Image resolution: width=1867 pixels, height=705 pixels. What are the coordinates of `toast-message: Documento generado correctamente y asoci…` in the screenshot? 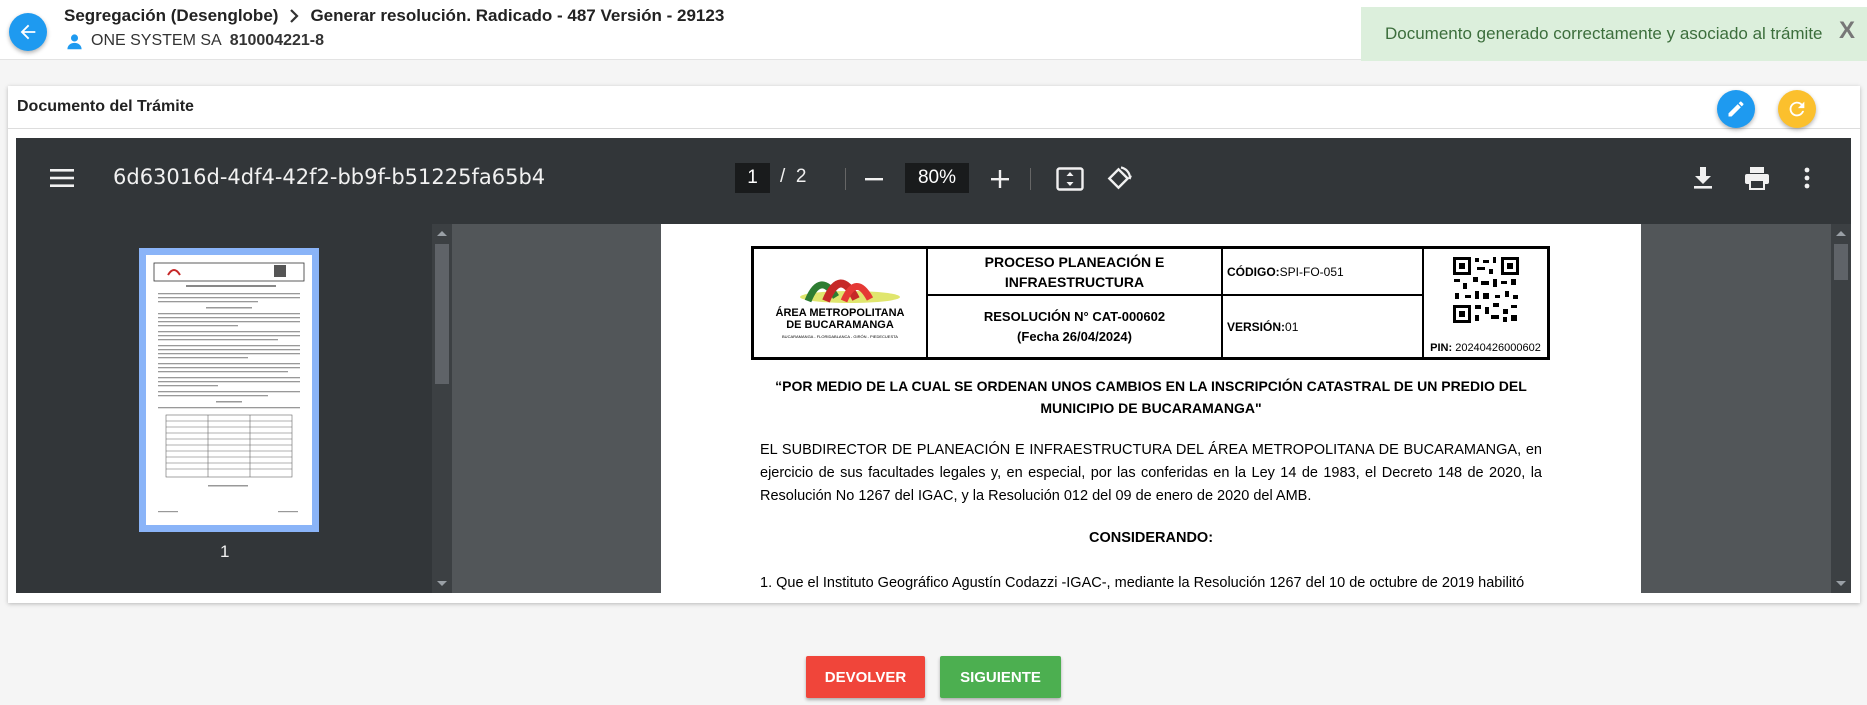 It's located at (1604, 33).